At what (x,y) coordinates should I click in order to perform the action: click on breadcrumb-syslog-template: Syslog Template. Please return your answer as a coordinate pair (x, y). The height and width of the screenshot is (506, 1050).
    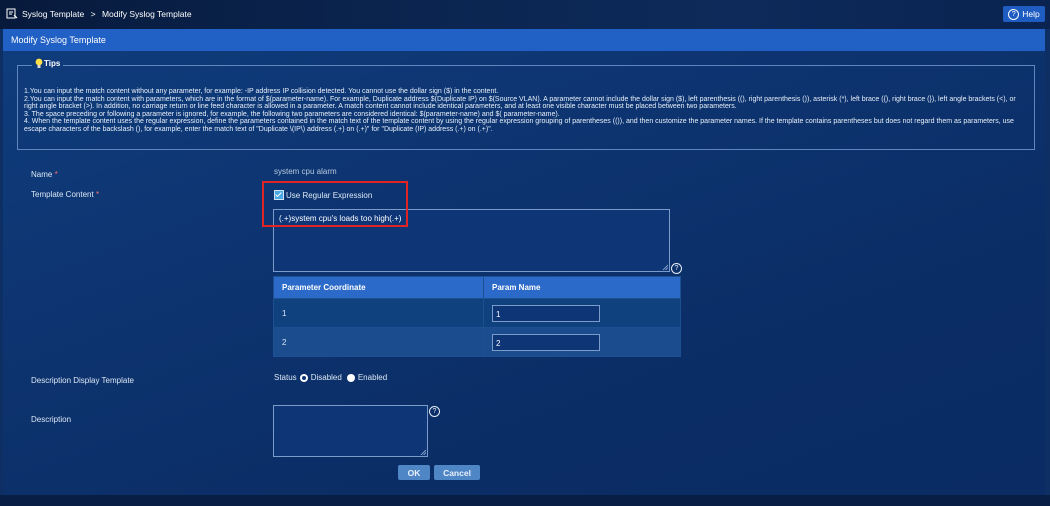
    Looking at the image, I should click on (53, 14).